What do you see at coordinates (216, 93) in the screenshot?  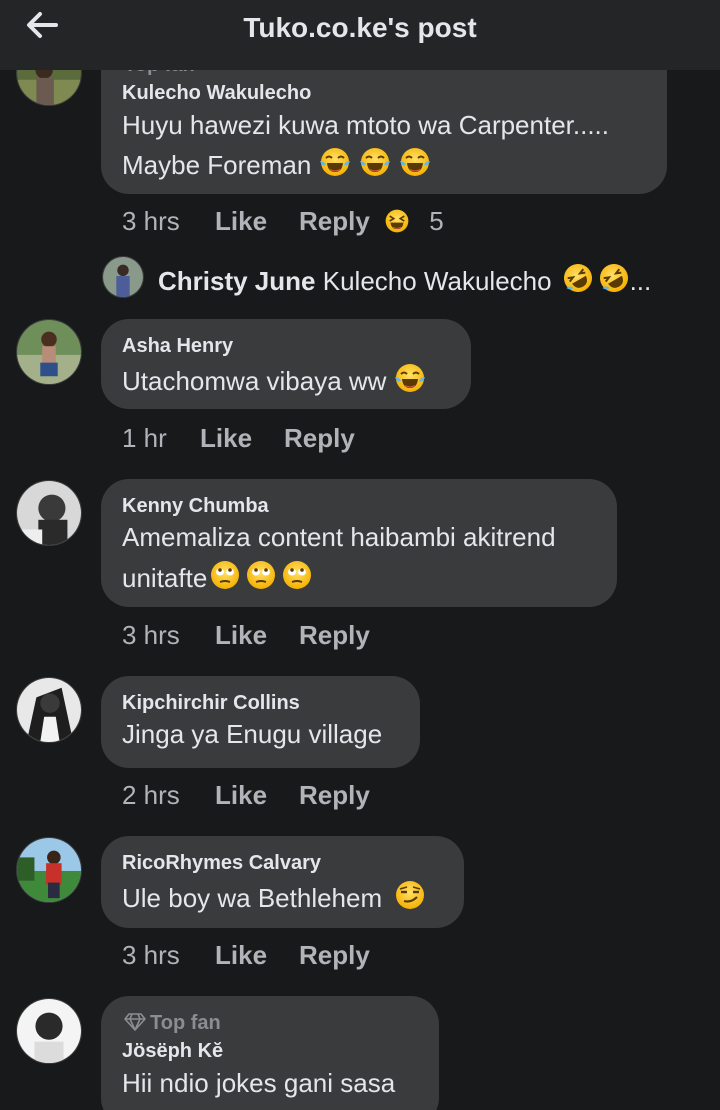 I see `commenter-name: Kulecho Wakulecho` at bounding box center [216, 93].